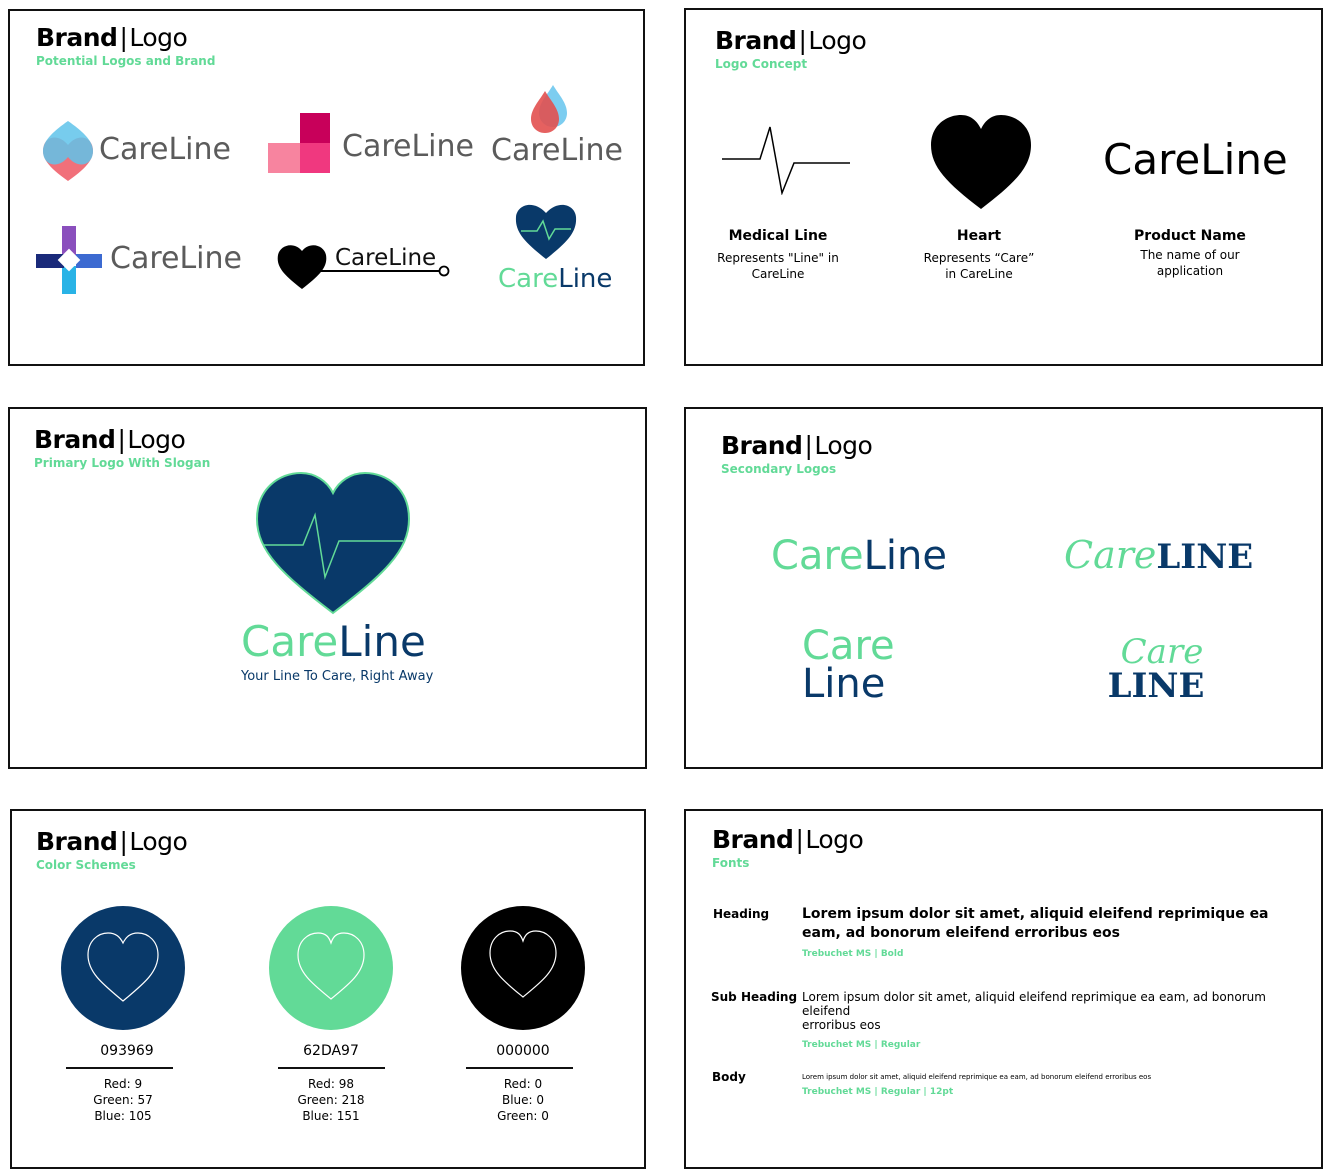 This screenshot has height=1169, width=1324. Describe the element at coordinates (1156, 669) in the screenshot. I see `secondary-logo-script-stacked: Care LINE` at that location.